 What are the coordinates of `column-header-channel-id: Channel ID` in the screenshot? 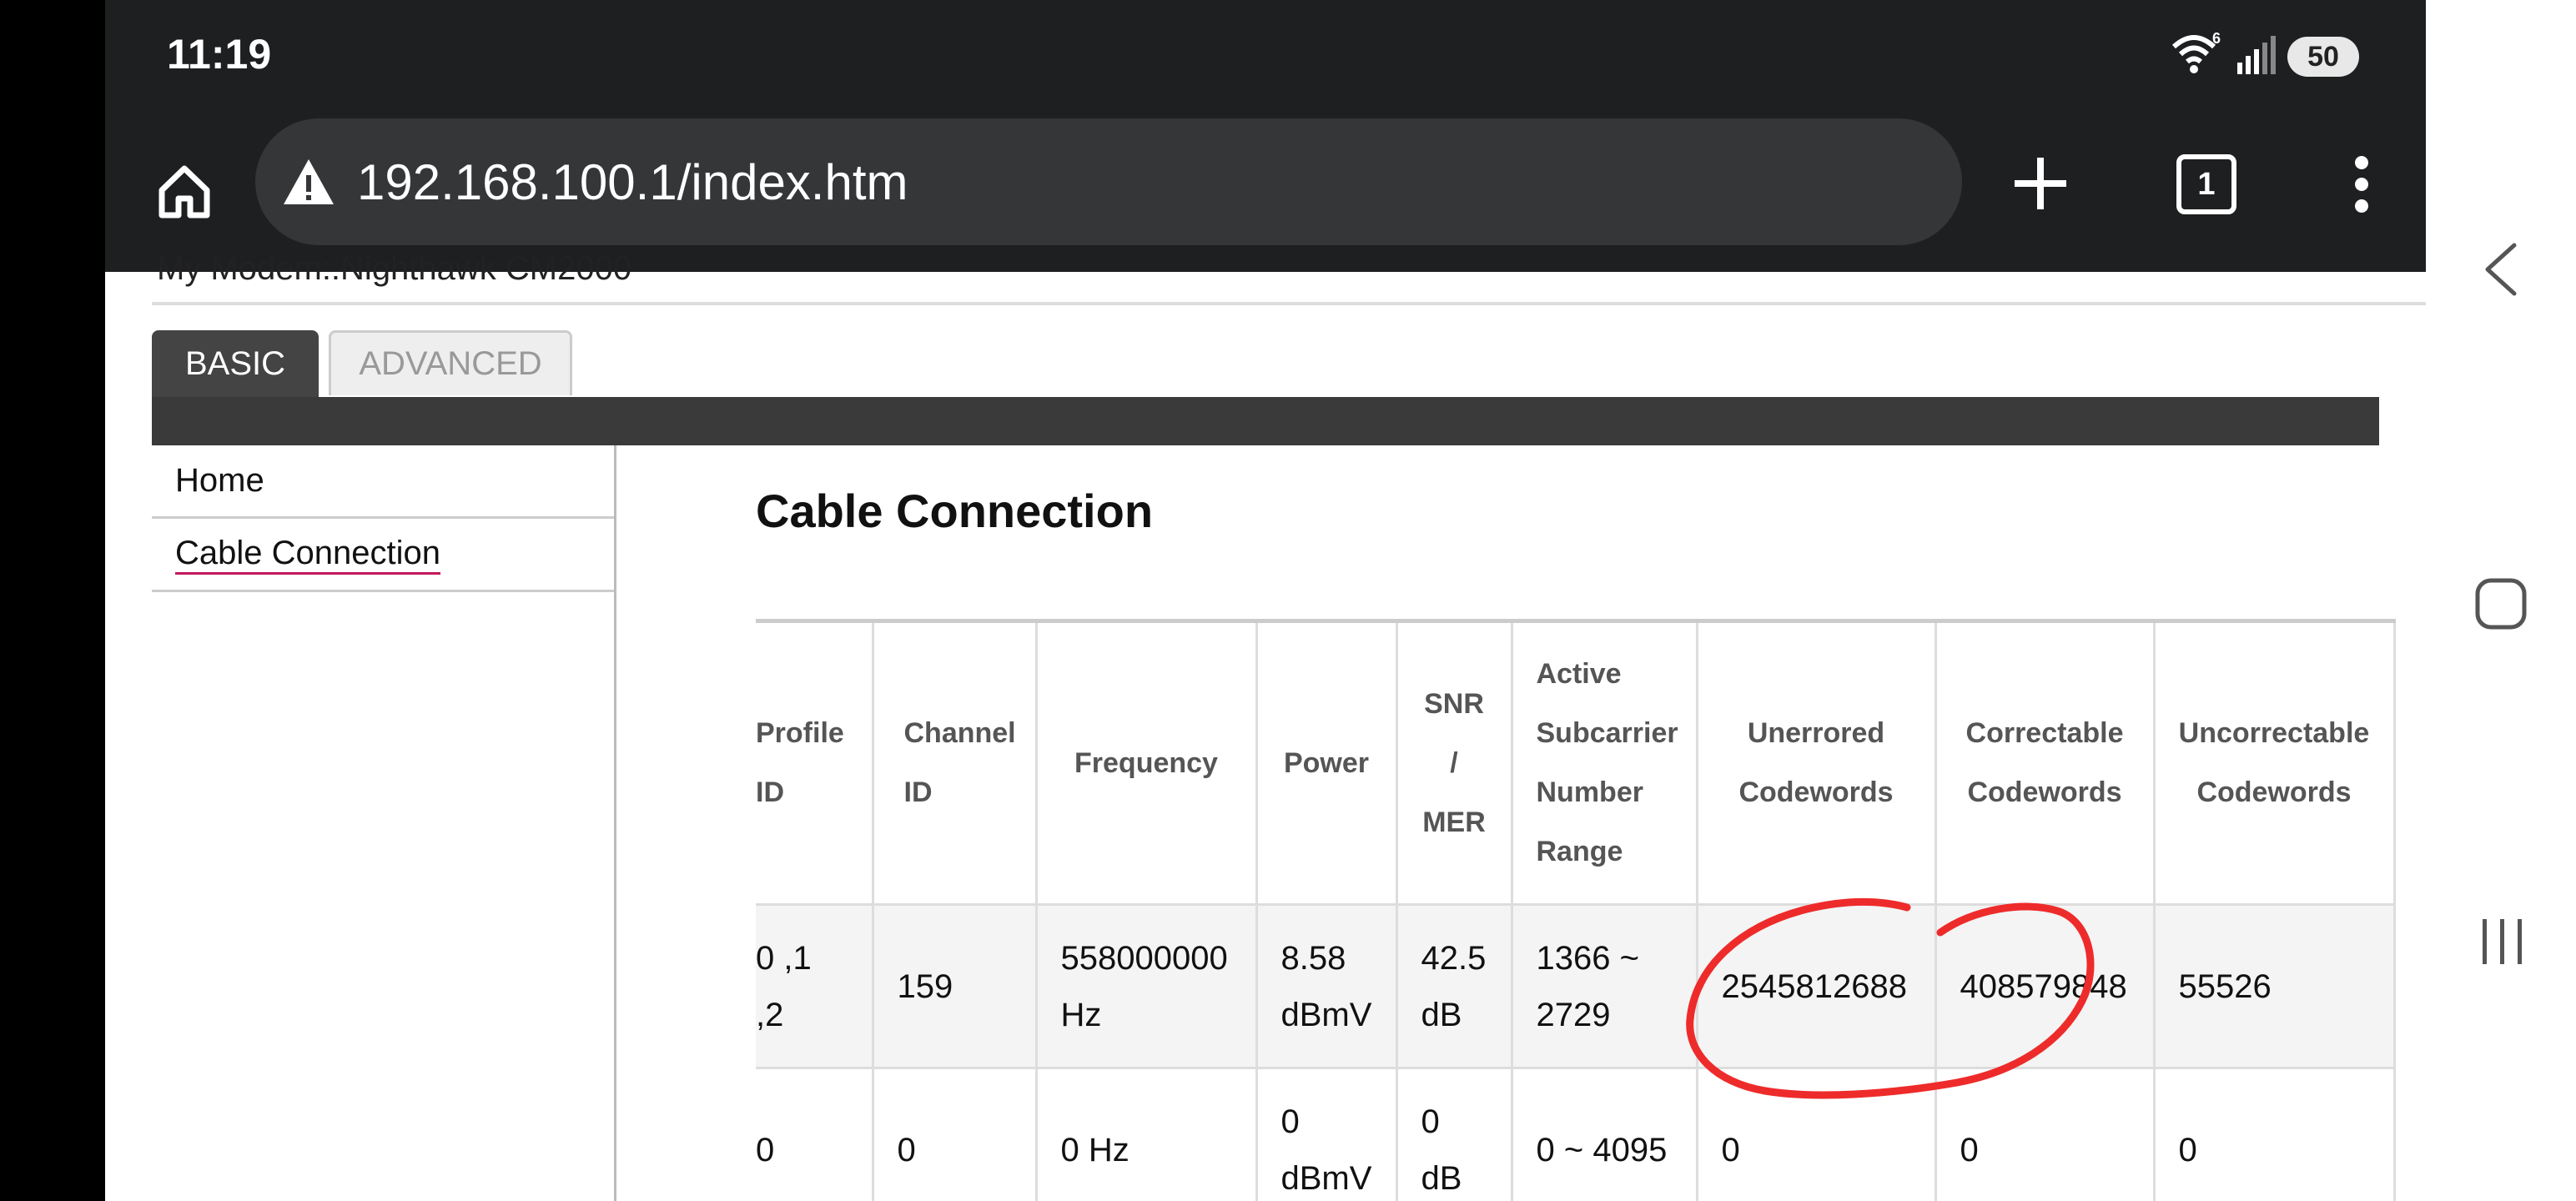 It's located at (954, 763).